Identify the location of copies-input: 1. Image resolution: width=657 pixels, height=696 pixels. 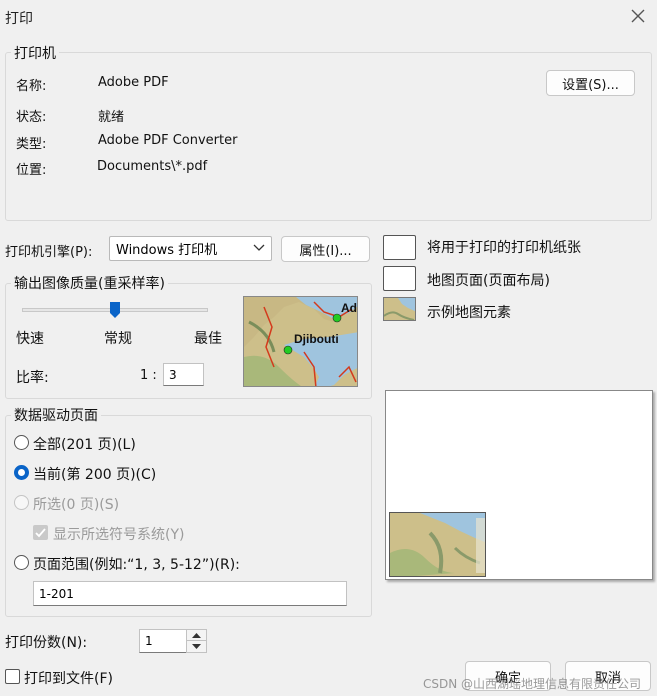
(163, 641).